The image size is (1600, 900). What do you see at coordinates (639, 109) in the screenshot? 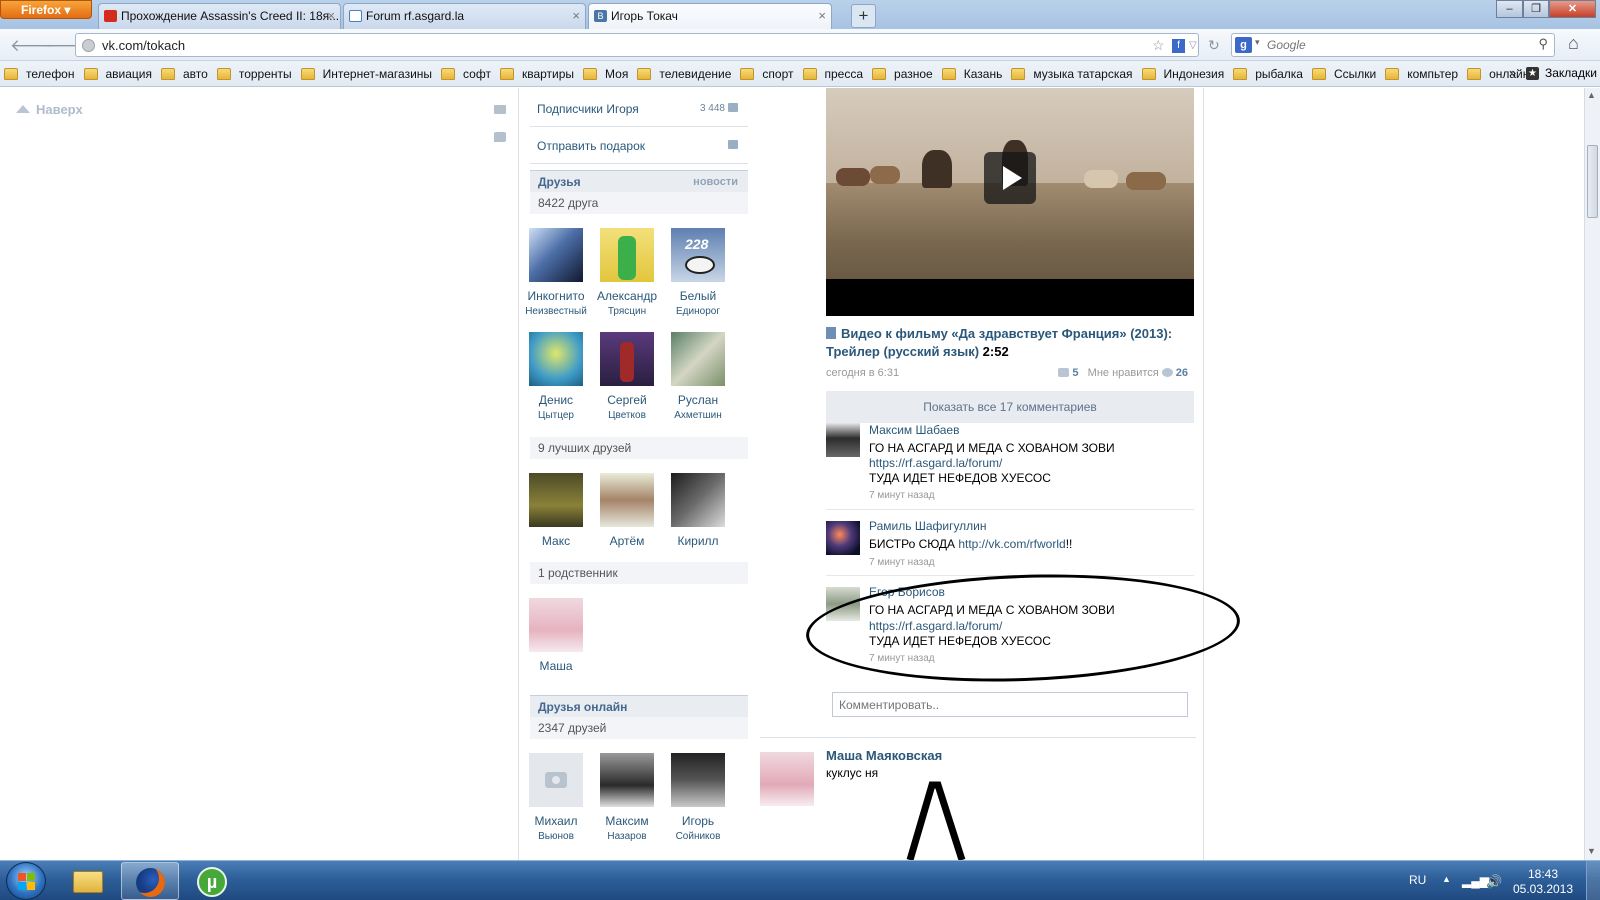
I see `subscribers-link: Подписчики Игоря 3 448` at bounding box center [639, 109].